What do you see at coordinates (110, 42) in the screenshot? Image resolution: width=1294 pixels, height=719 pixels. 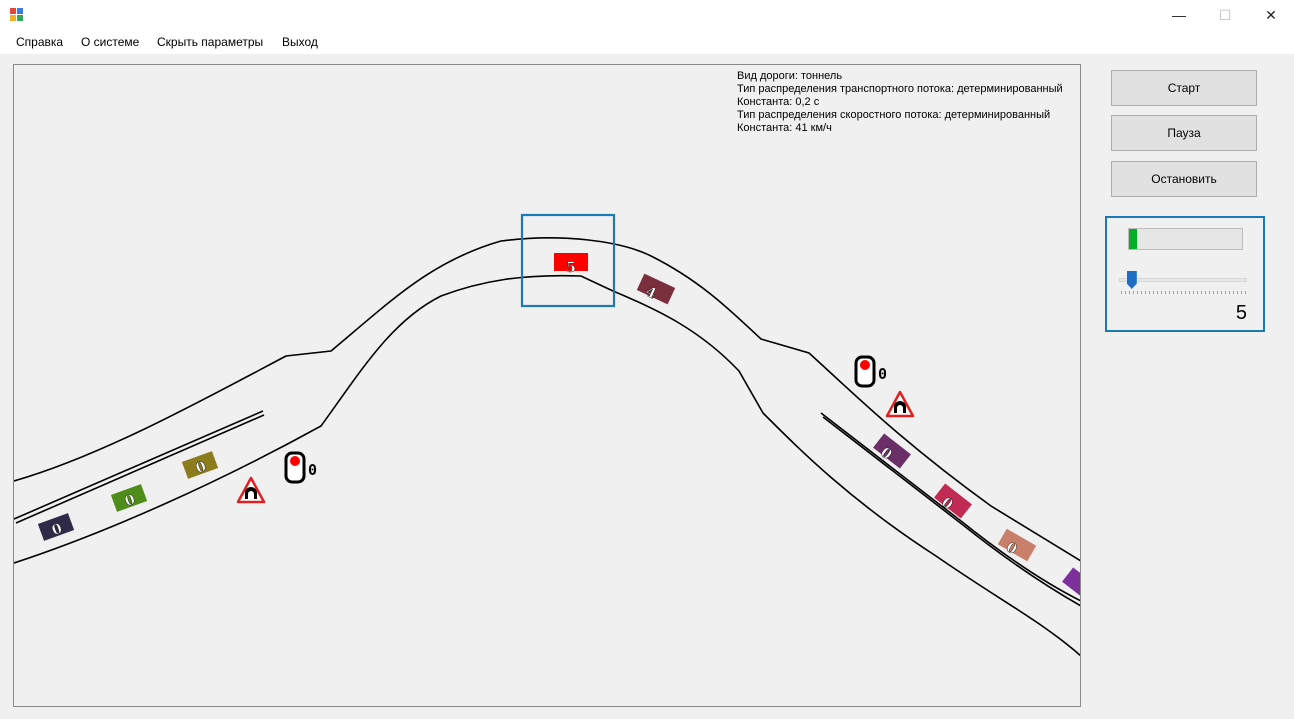 I see `menu-about: О системе` at bounding box center [110, 42].